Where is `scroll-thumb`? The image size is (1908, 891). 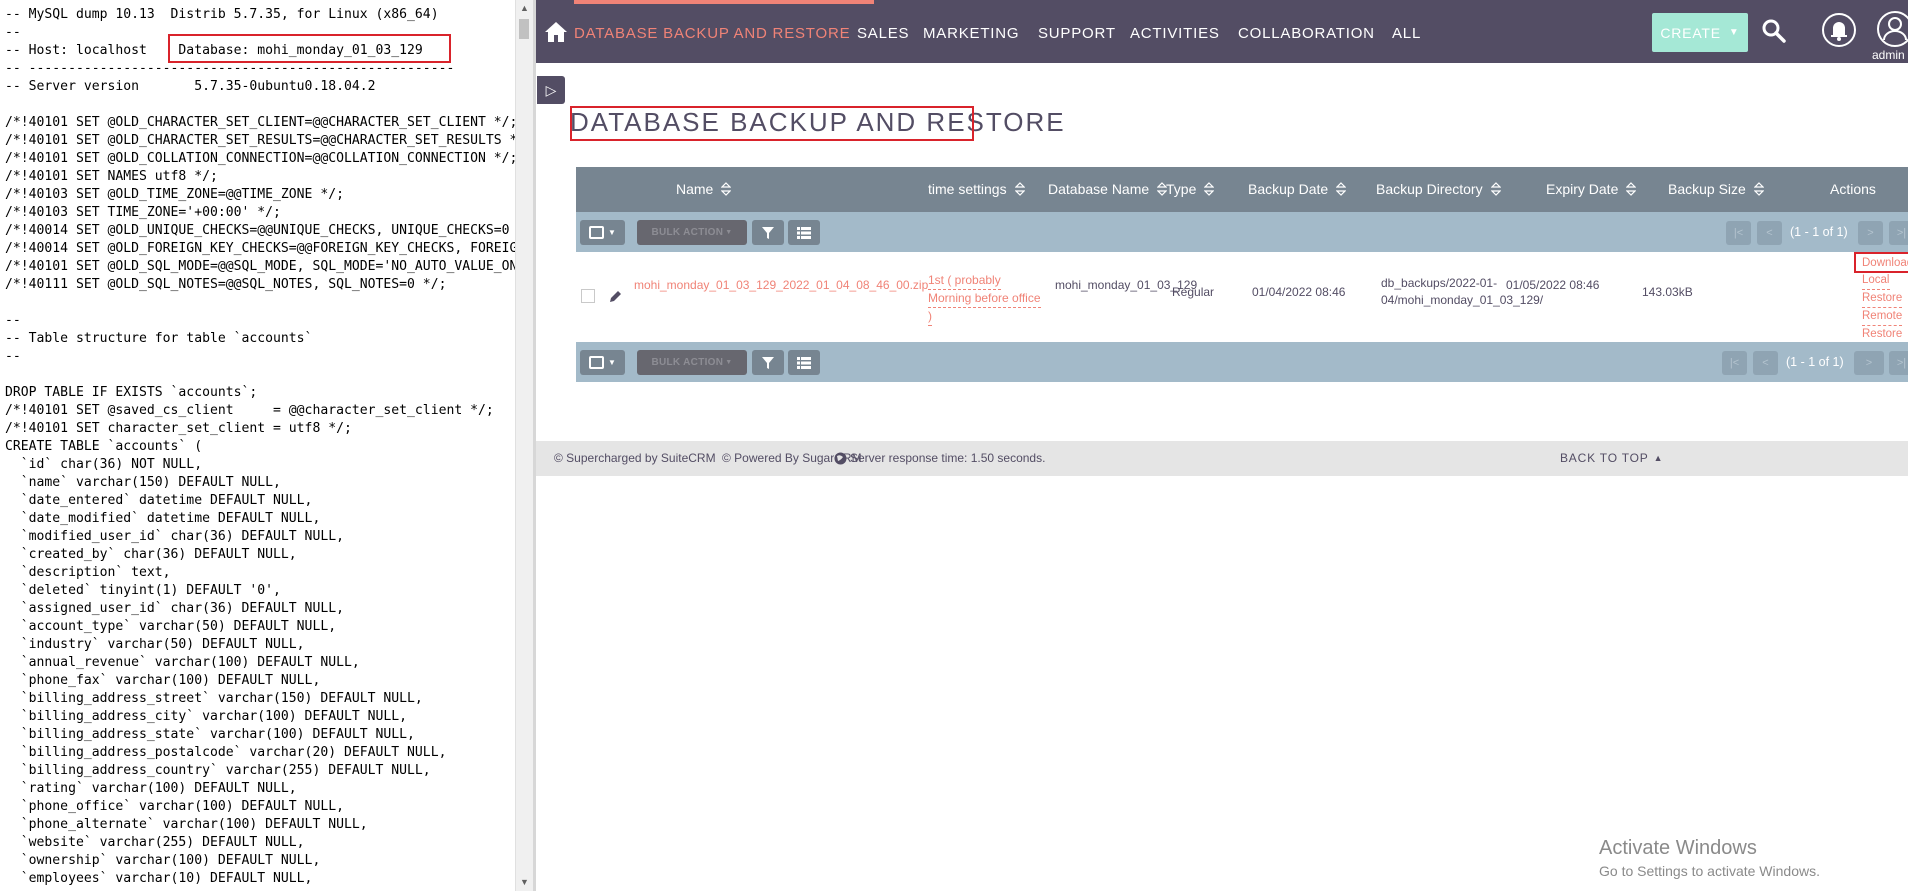 scroll-thumb is located at coordinates (524, 29).